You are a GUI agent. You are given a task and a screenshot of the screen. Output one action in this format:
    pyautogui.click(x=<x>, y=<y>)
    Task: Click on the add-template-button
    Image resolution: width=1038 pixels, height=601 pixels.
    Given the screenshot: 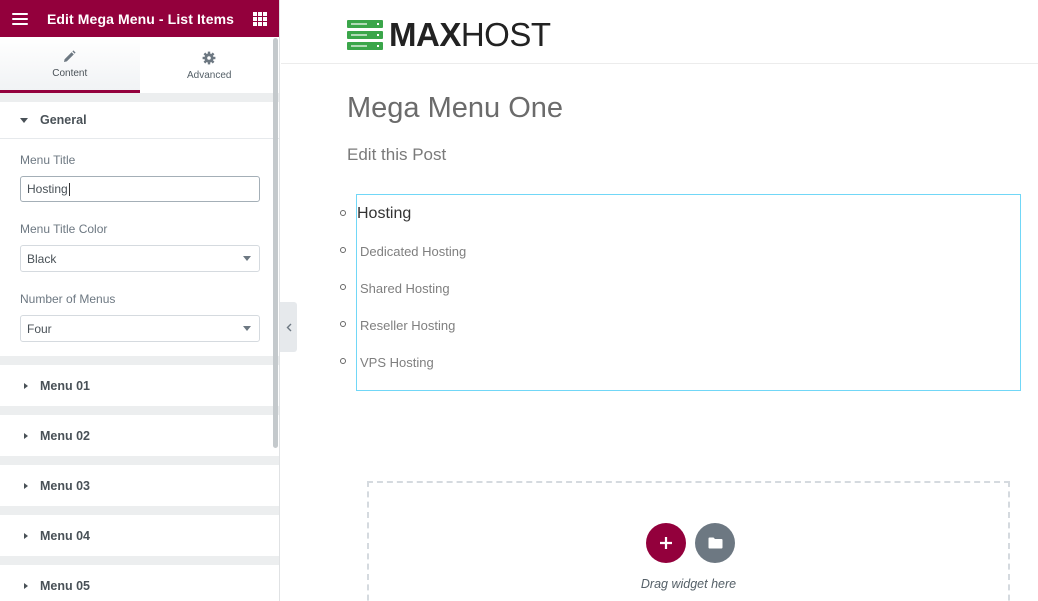 What is the action you would take?
    pyautogui.click(x=715, y=543)
    